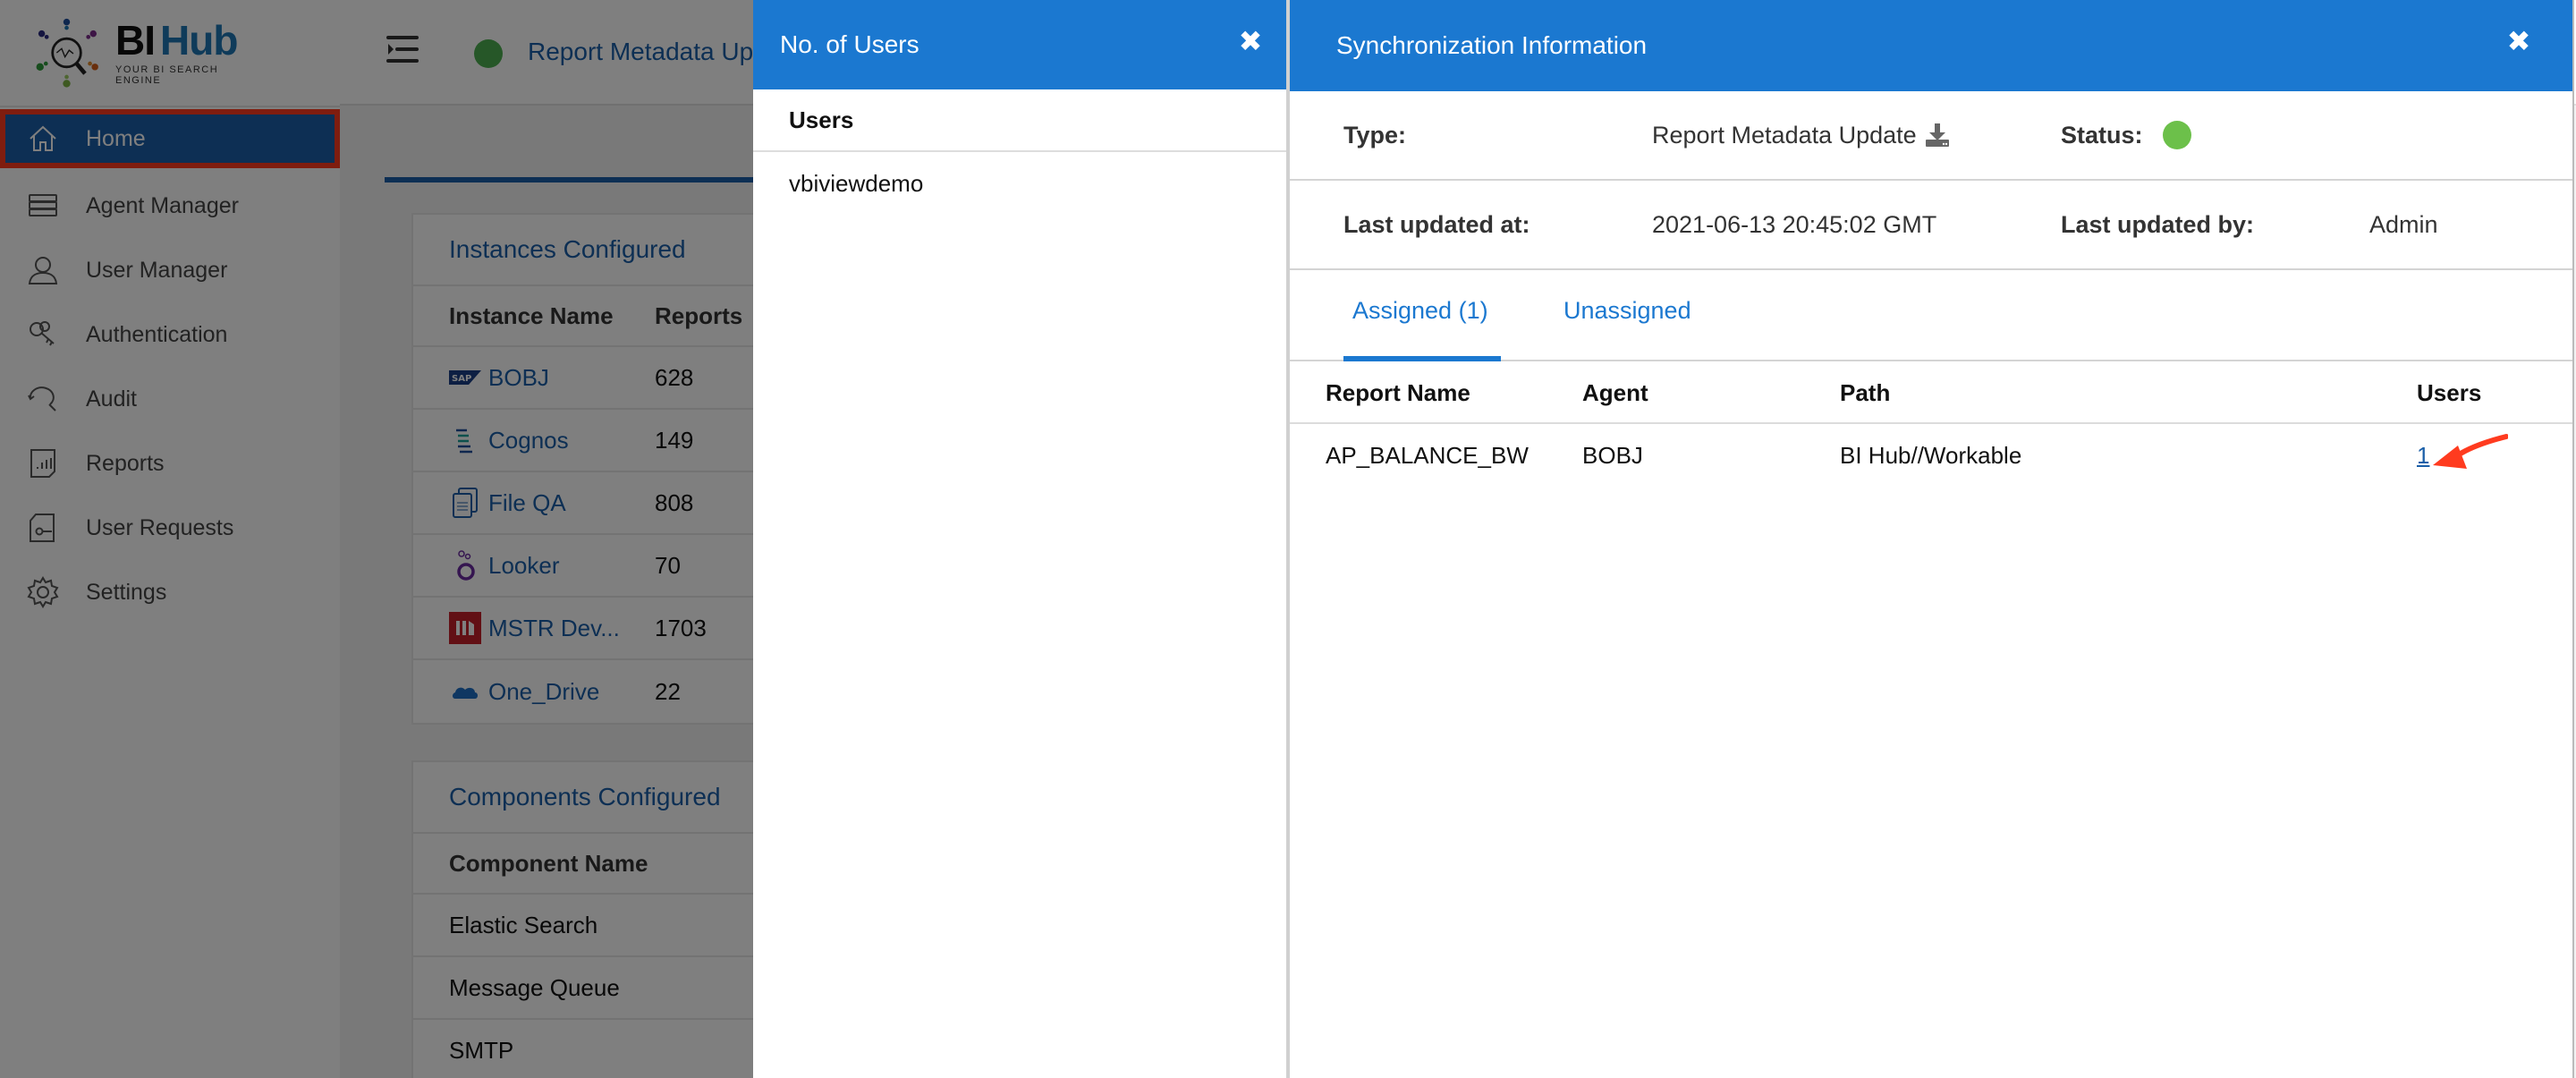 Image resolution: width=2576 pixels, height=1078 pixels. I want to click on list-item: vbiviewdemo, so click(856, 183).